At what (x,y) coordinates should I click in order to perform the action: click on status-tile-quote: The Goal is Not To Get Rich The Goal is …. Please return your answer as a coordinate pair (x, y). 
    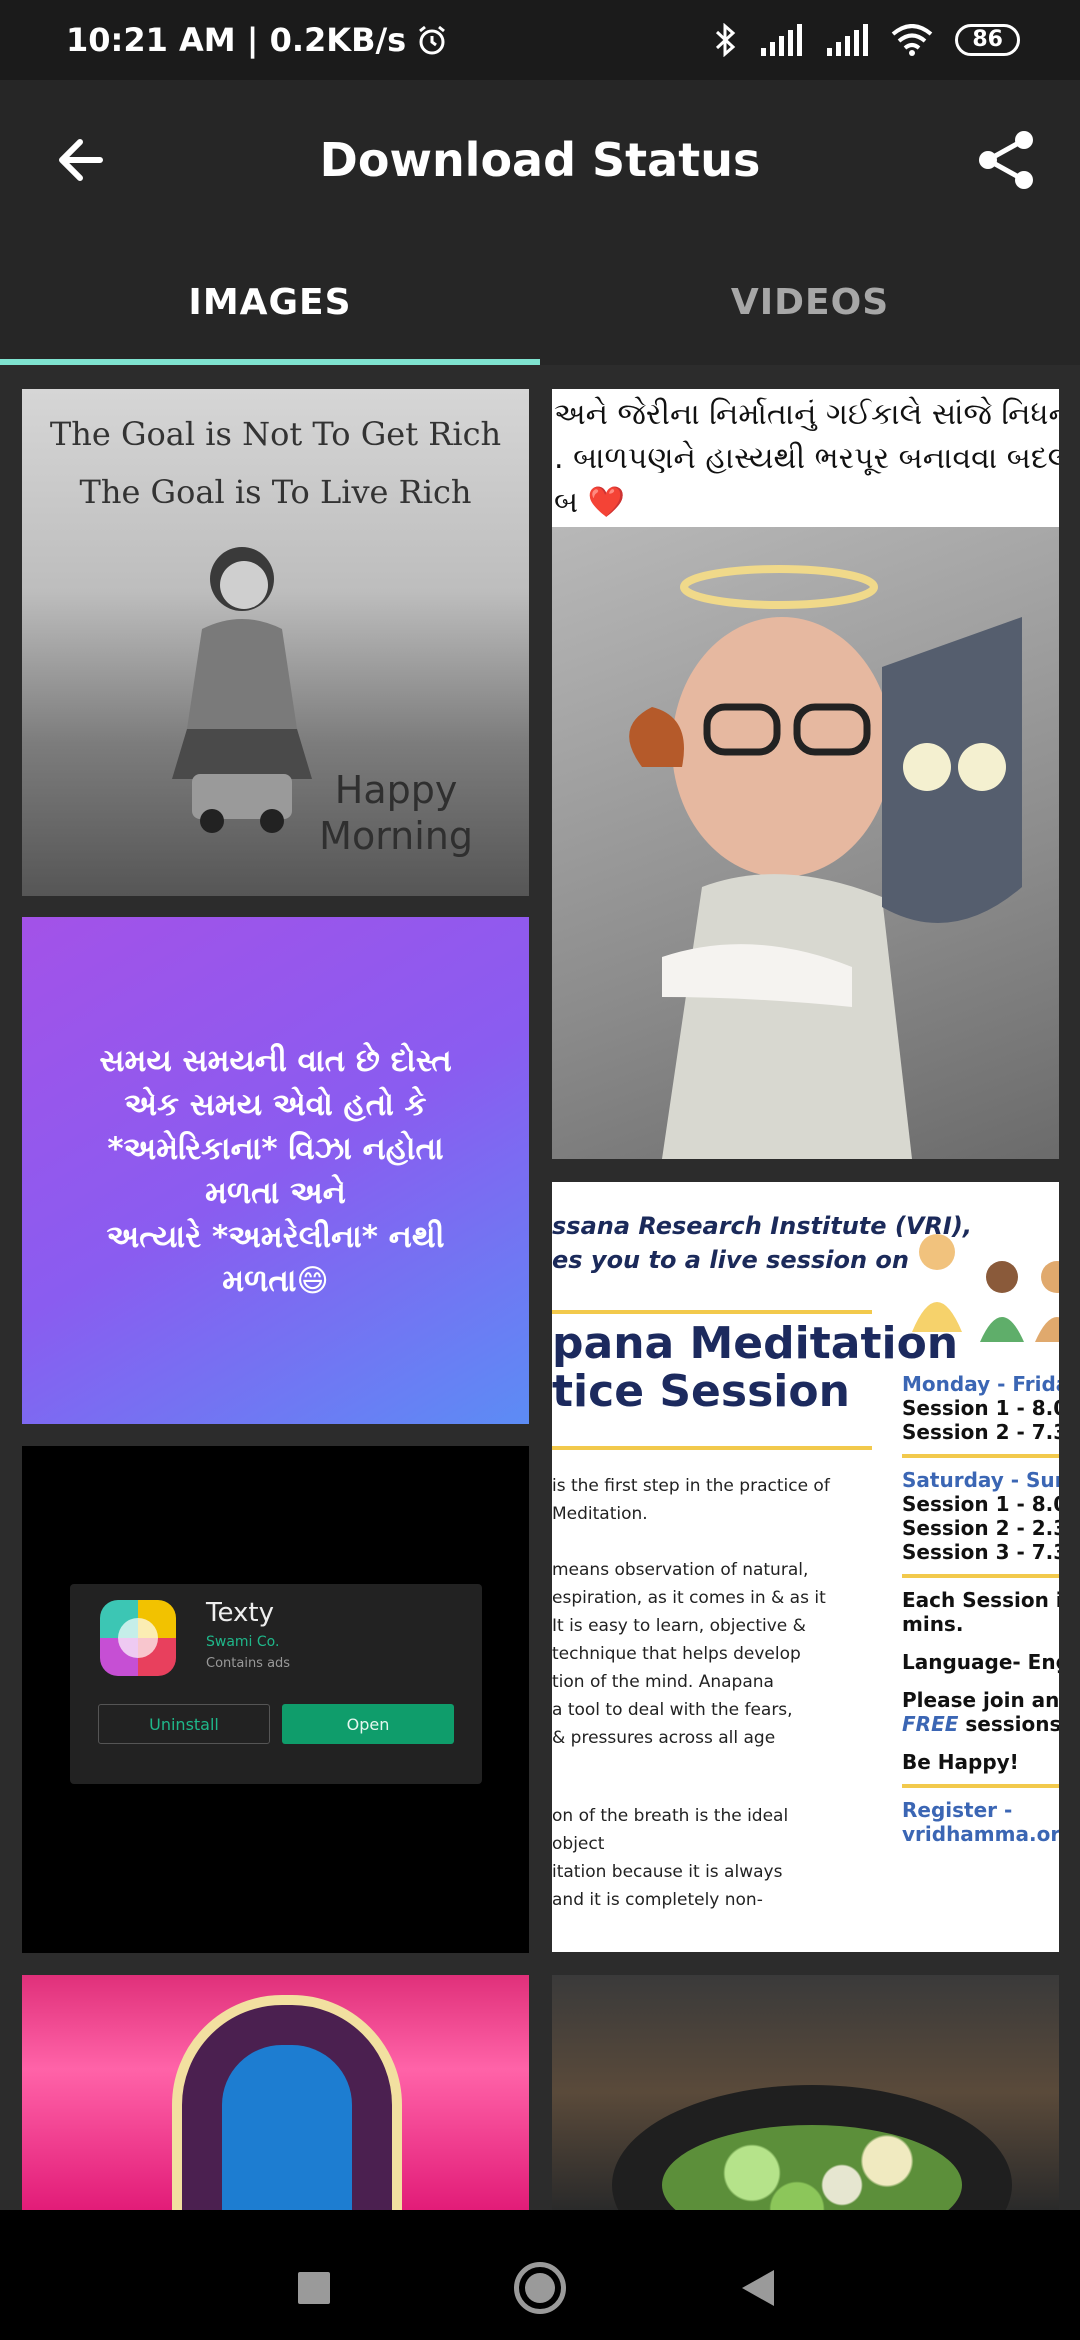
    Looking at the image, I should click on (275, 642).